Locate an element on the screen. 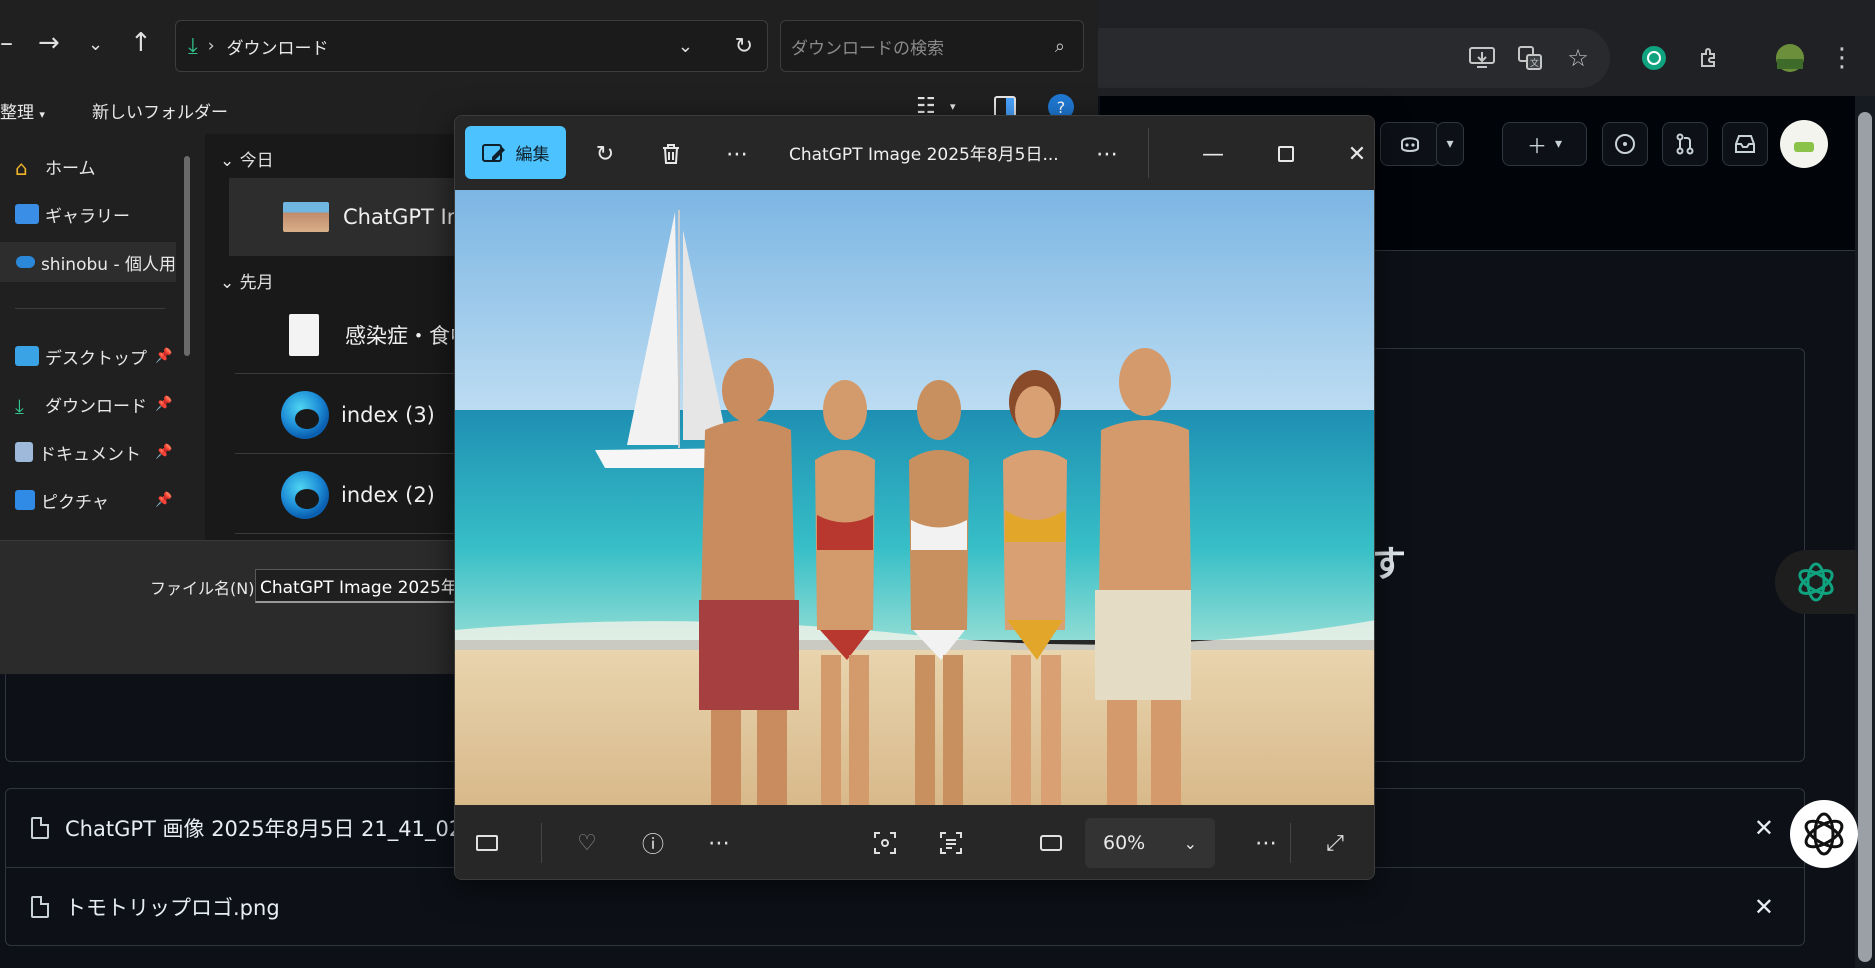 The height and width of the screenshot is (968, 1875). organize-button: 整理 ▾ is located at coordinates (22, 110).